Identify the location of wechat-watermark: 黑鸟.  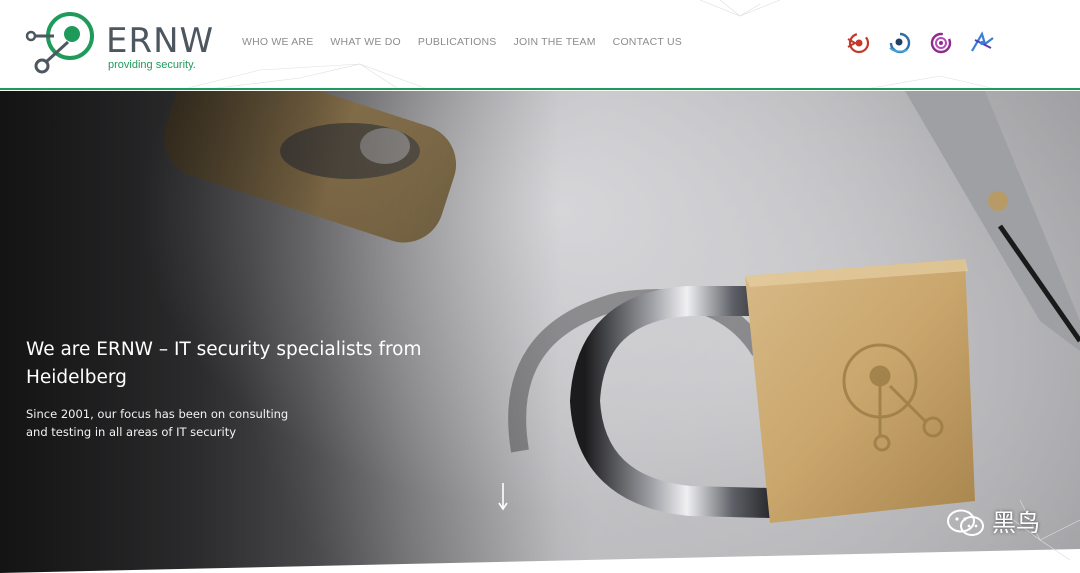
(993, 523).